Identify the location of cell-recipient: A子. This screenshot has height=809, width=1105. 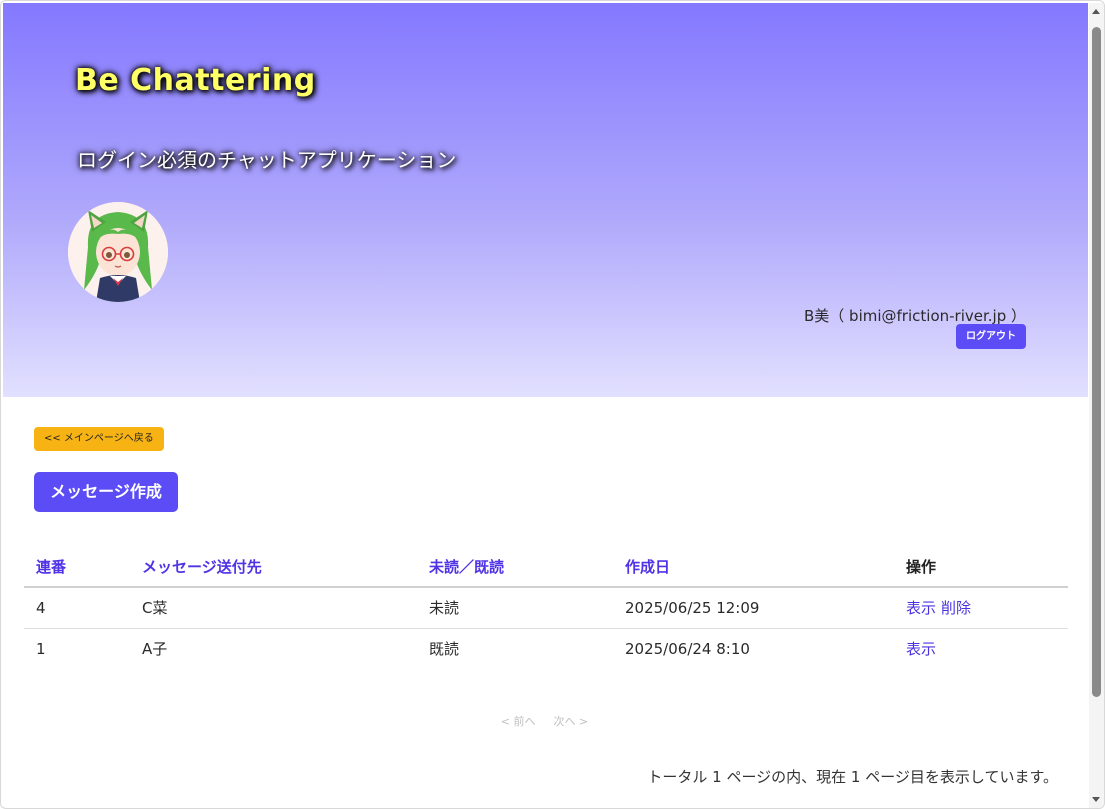
(155, 649).